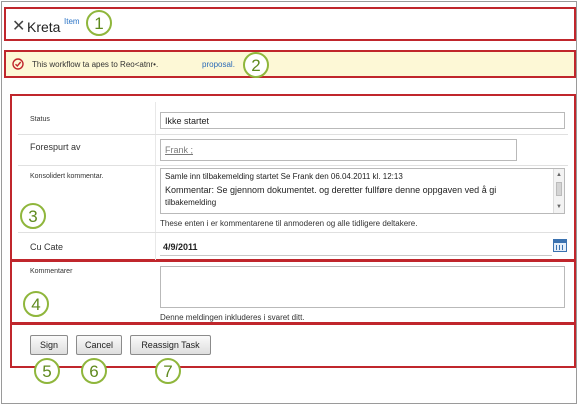  I want to click on status-value: Ikke startet, so click(187, 121).